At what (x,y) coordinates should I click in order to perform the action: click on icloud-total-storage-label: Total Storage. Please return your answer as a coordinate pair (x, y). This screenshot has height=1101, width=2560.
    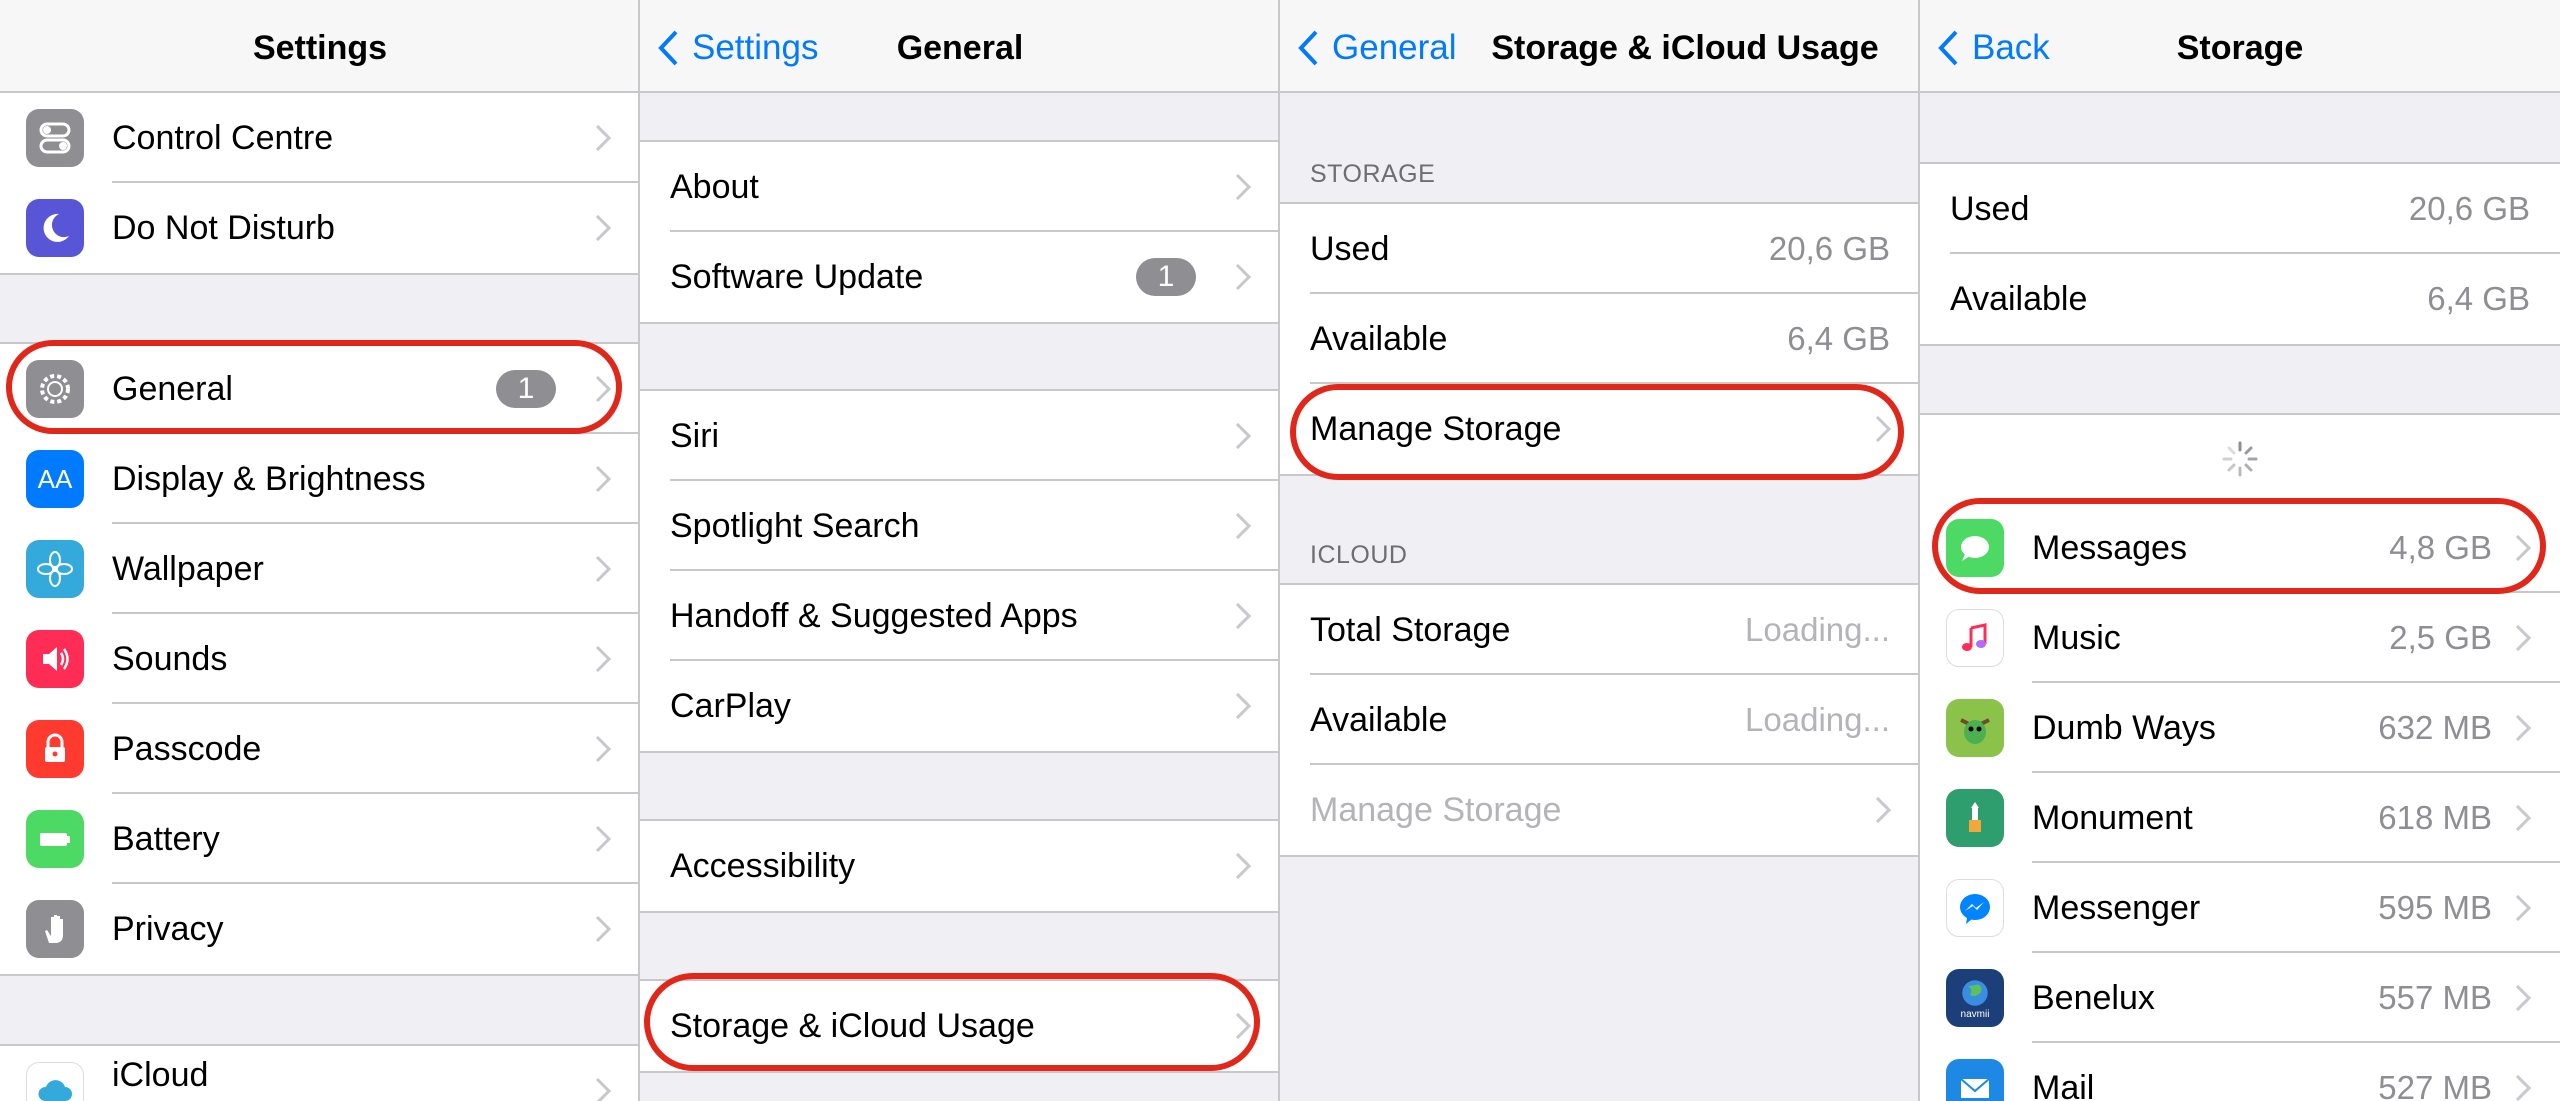
    Looking at the image, I should click on (1410, 629).